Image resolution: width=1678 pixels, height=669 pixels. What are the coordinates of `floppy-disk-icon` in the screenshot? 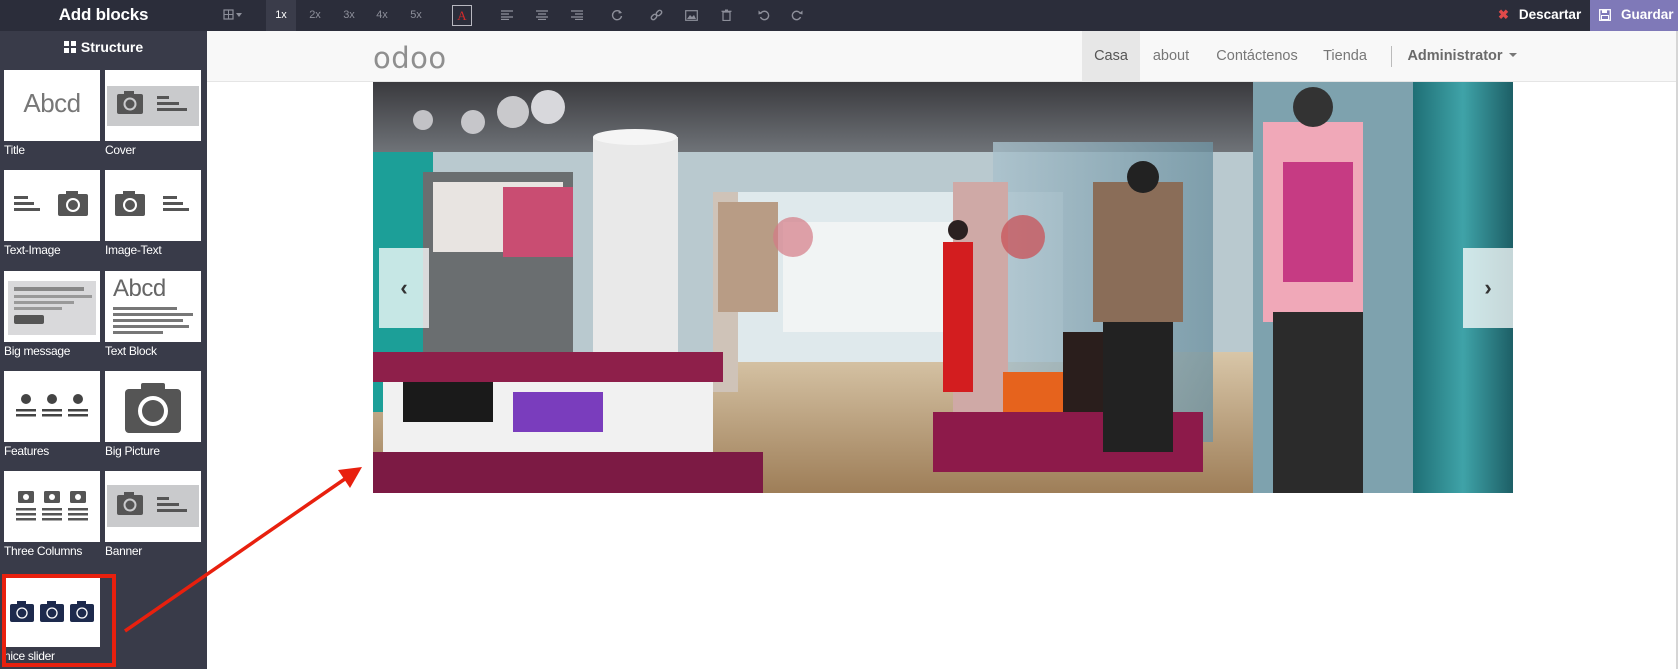 It's located at (1605, 15).